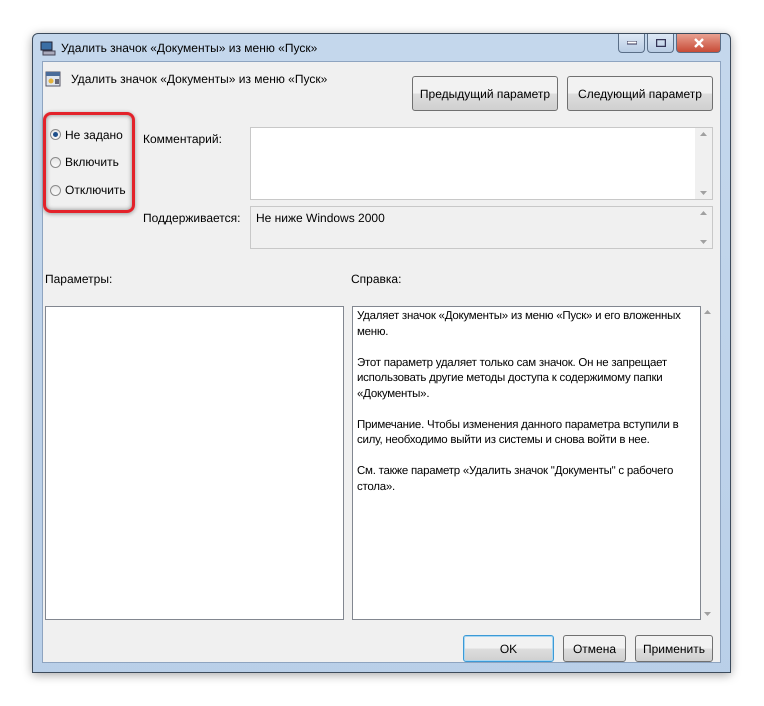 The height and width of the screenshot is (706, 764). What do you see at coordinates (91, 135) in the screenshot?
I see `radio-option: Не задано` at bounding box center [91, 135].